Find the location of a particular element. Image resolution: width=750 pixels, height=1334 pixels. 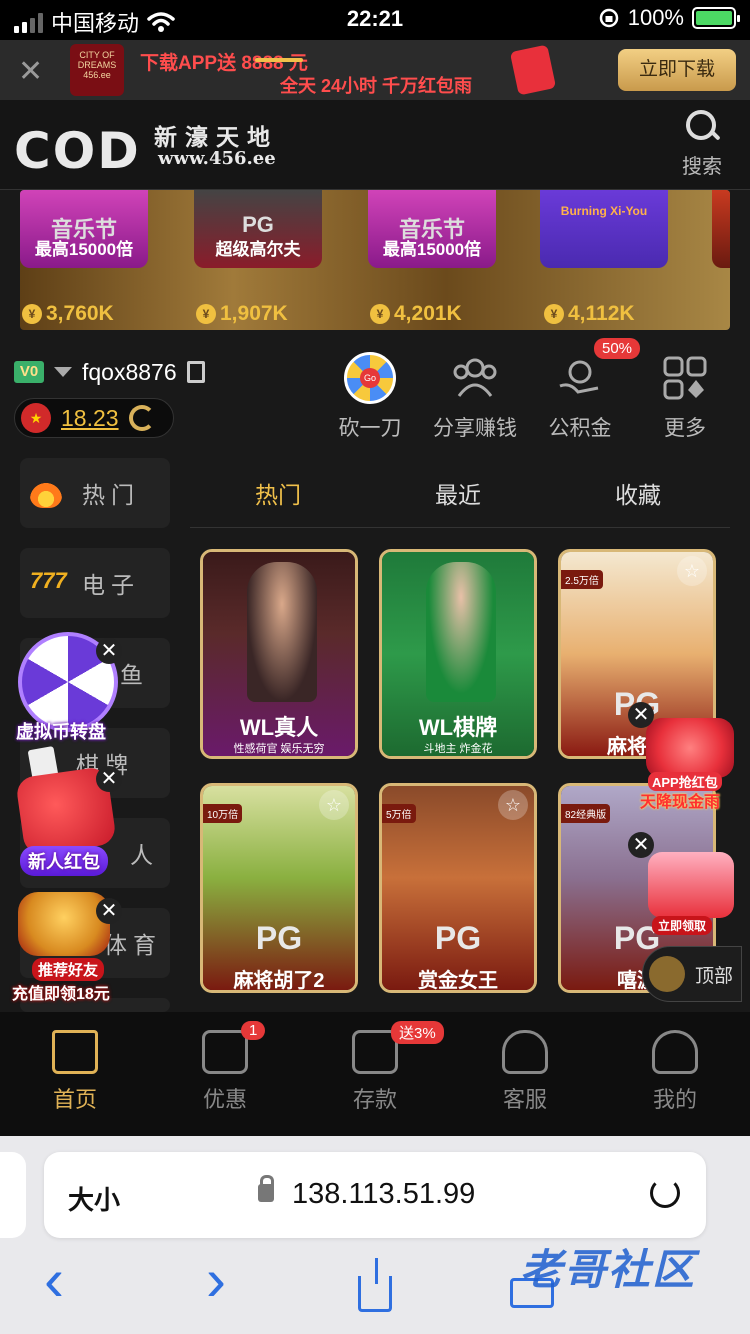

balance-value: 18.23 is located at coordinates (90, 417).